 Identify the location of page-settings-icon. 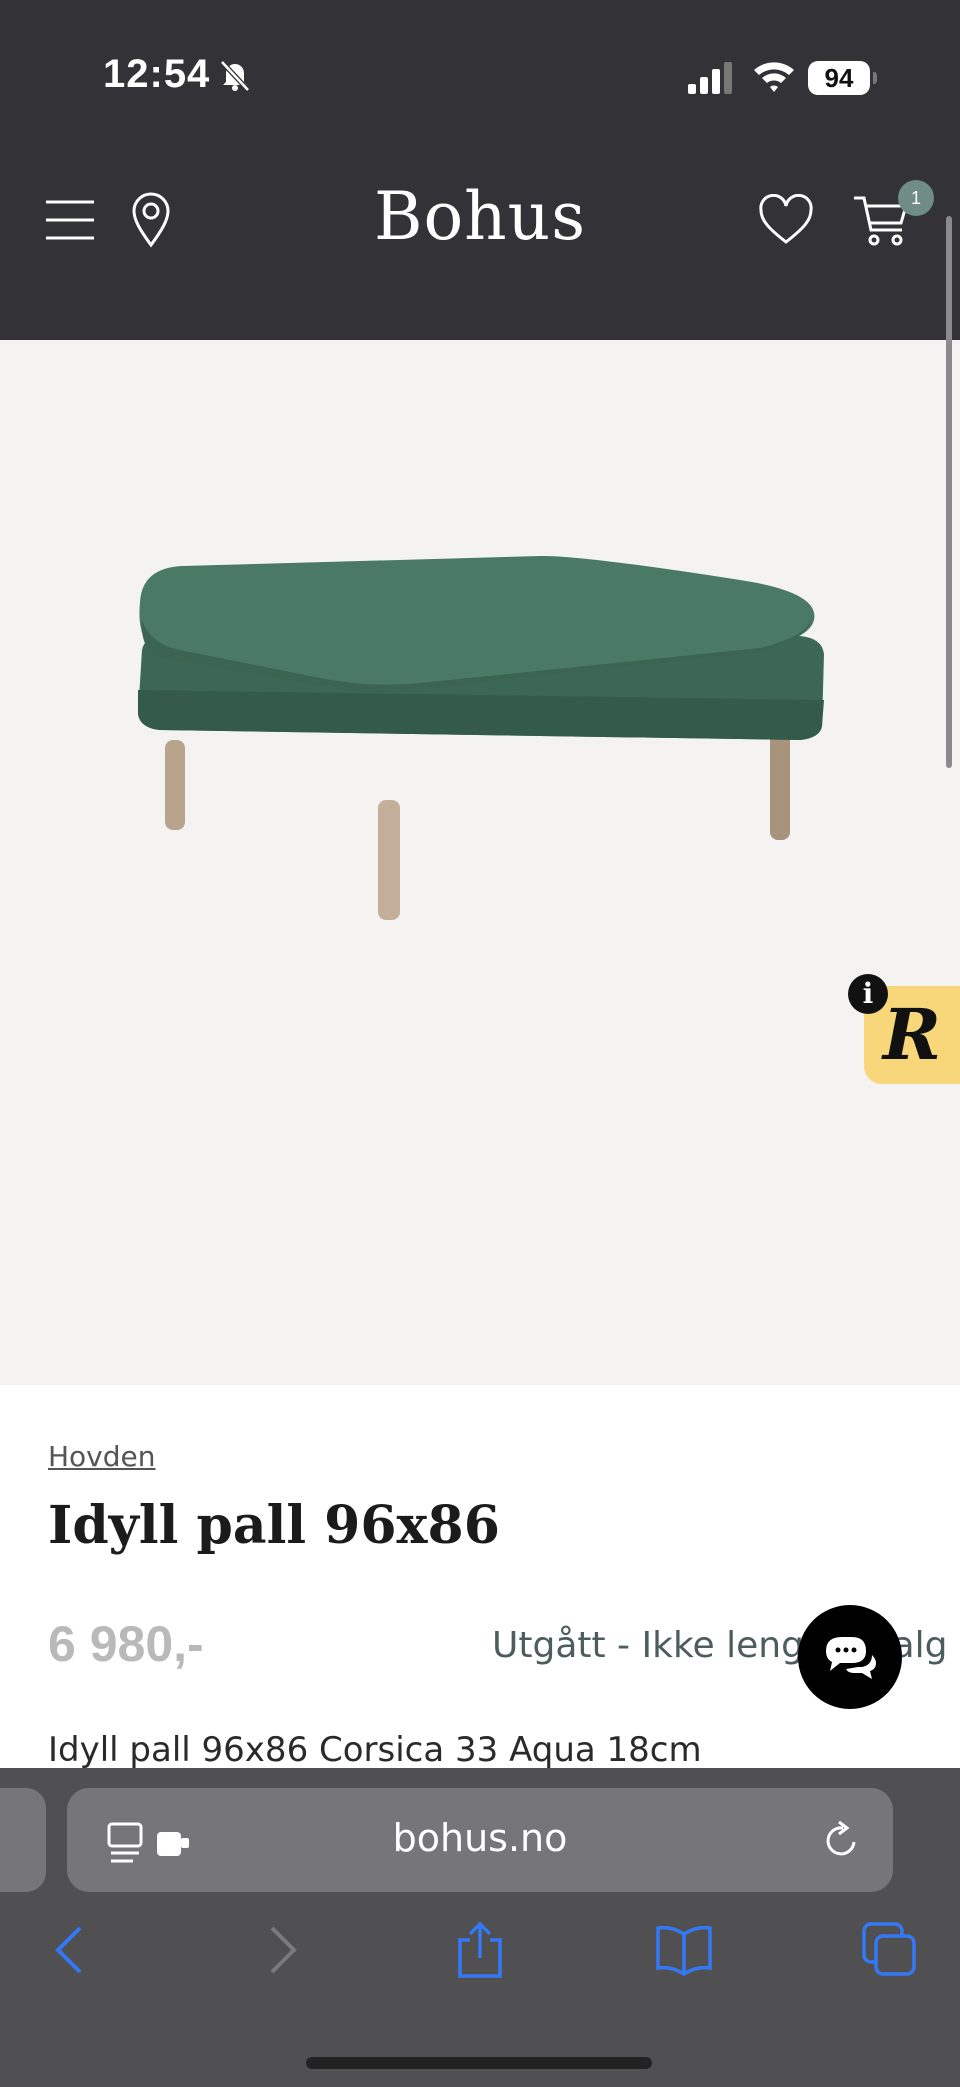
(157, 1842).